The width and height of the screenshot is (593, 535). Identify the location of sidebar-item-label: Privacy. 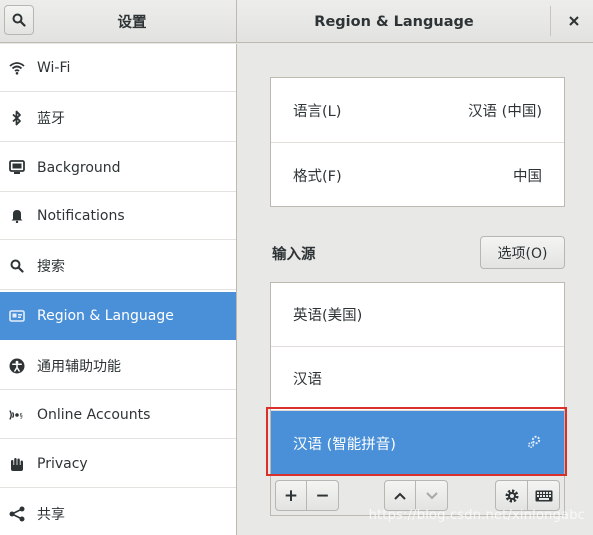
(62, 463).